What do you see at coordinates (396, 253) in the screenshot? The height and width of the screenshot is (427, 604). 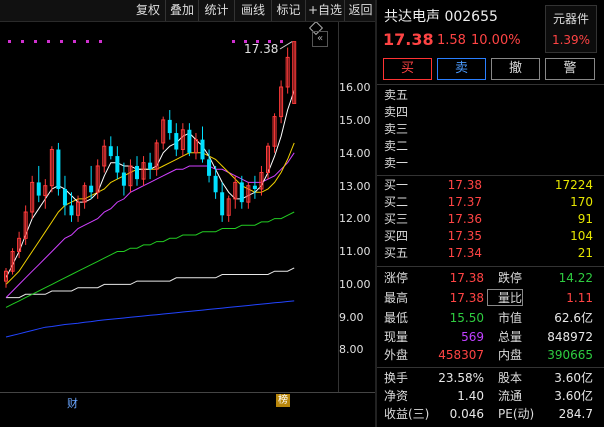 I see `buy-level-label: 买五` at bounding box center [396, 253].